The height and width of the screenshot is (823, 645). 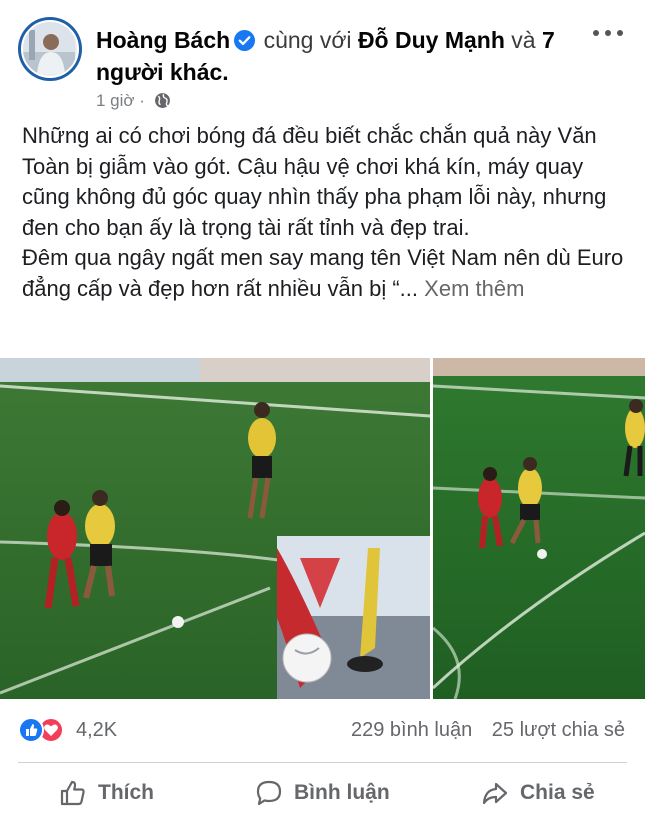 What do you see at coordinates (163, 40) in the screenshot?
I see `author-name: Hoàng Bách` at bounding box center [163, 40].